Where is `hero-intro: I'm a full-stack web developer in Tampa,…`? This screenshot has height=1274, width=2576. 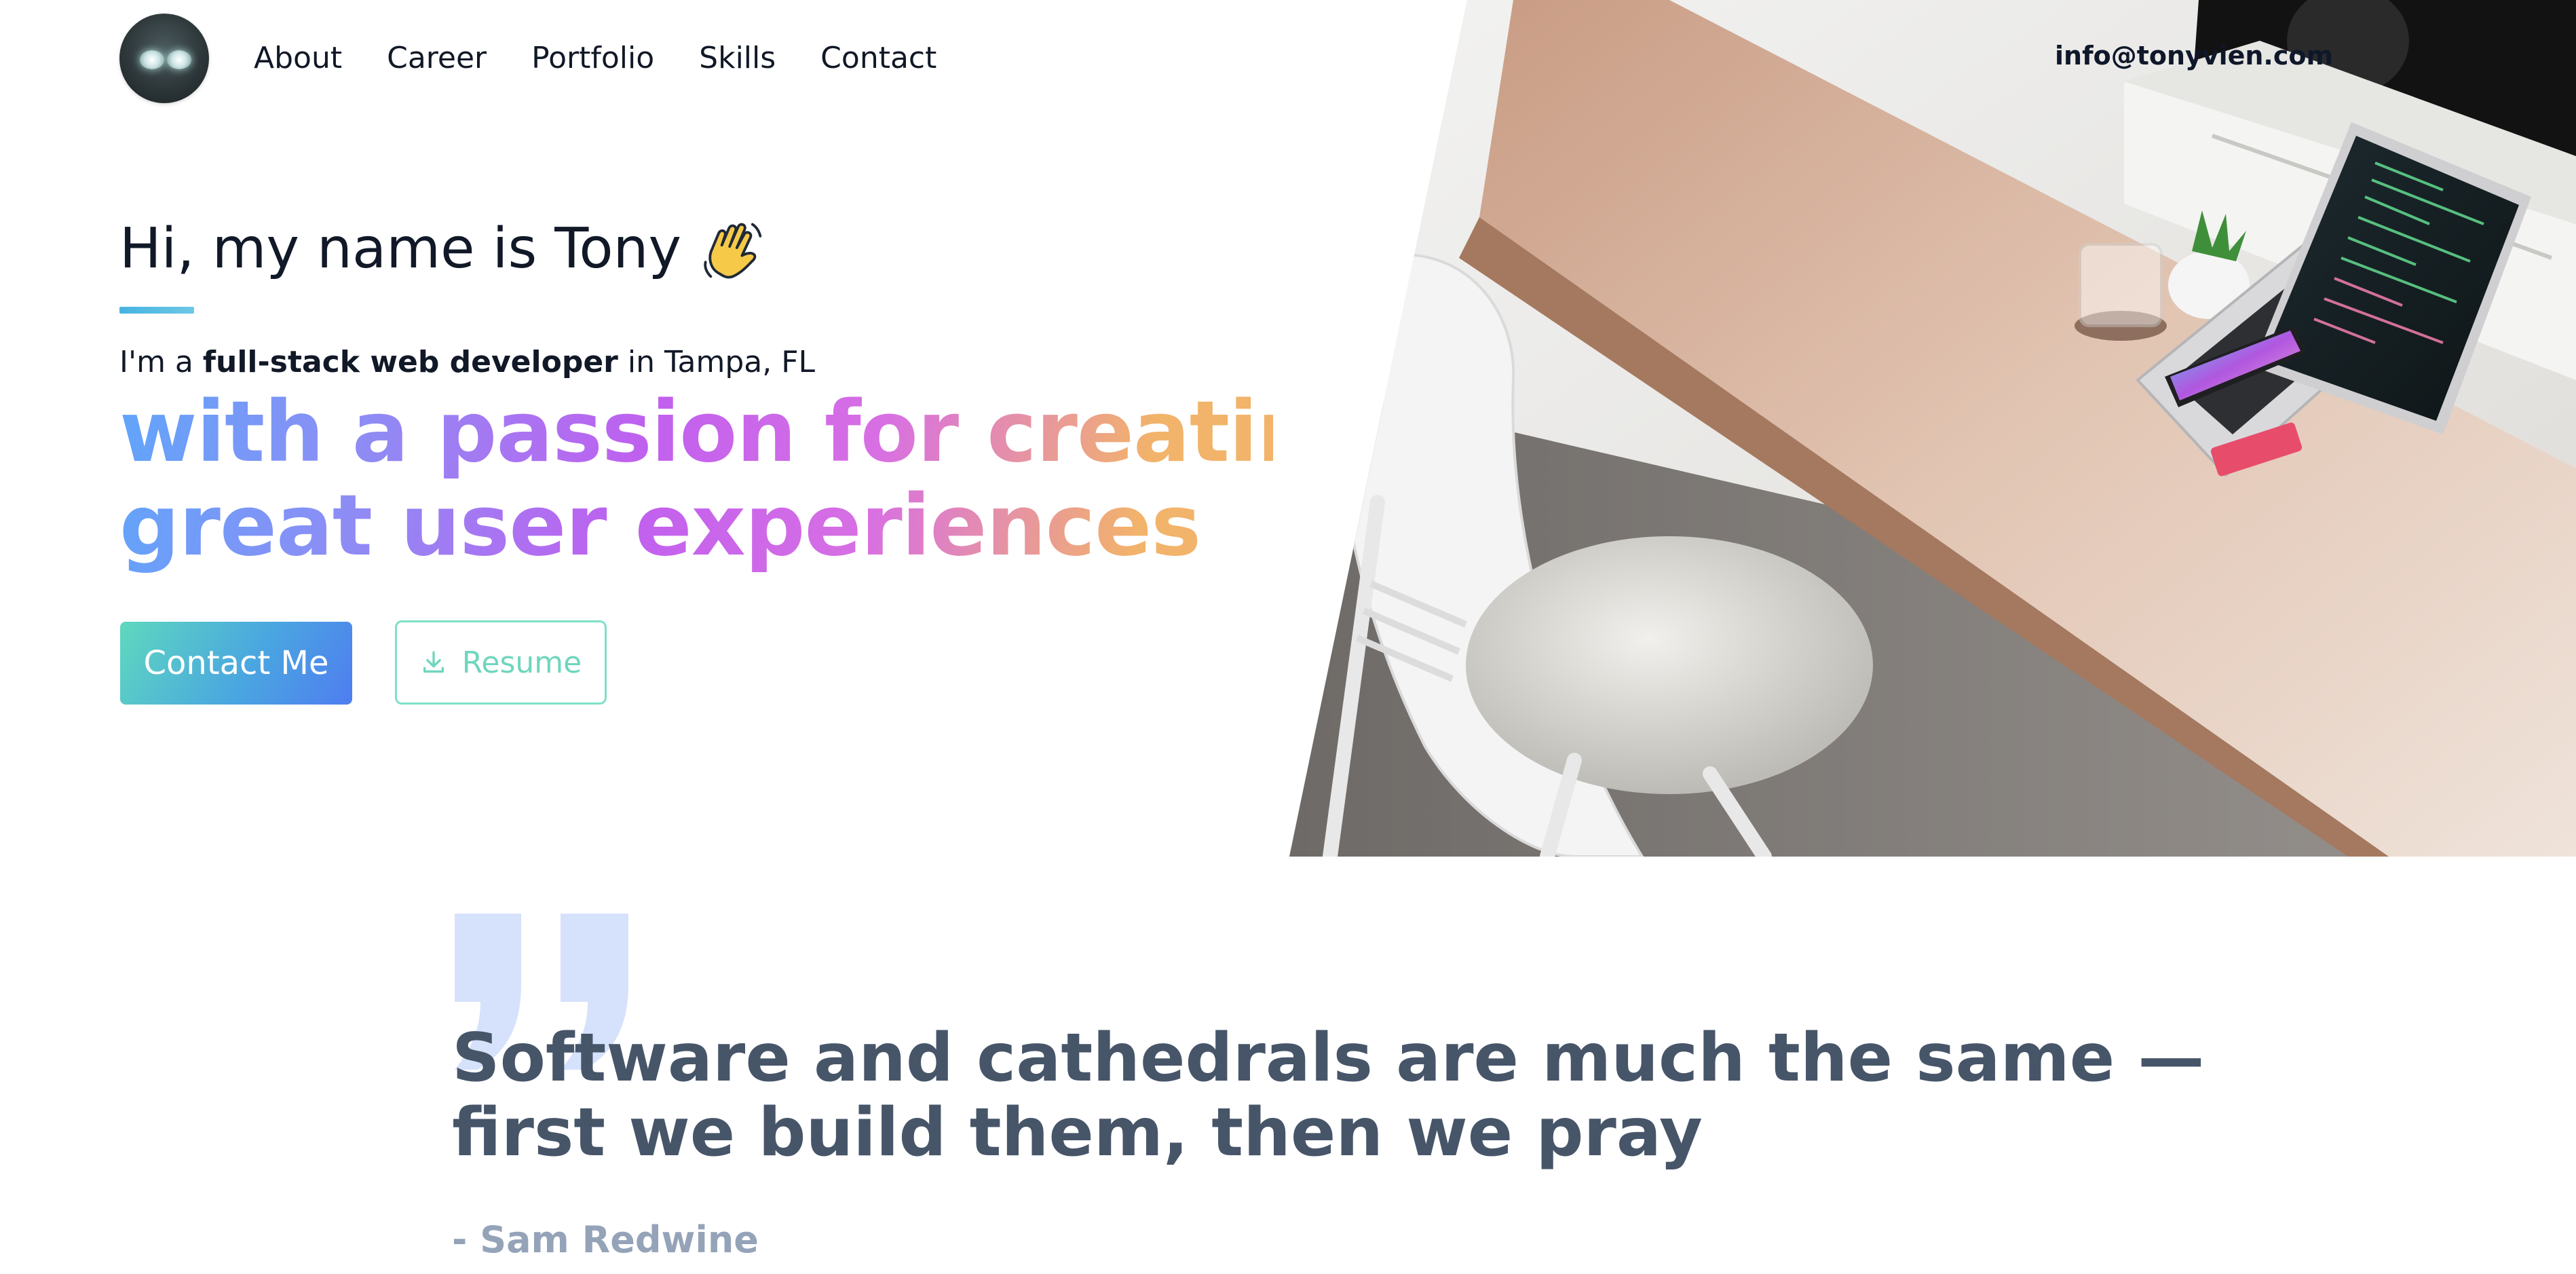 hero-intro: I'm a full-stack web developer in Tampa,… is located at coordinates (467, 362).